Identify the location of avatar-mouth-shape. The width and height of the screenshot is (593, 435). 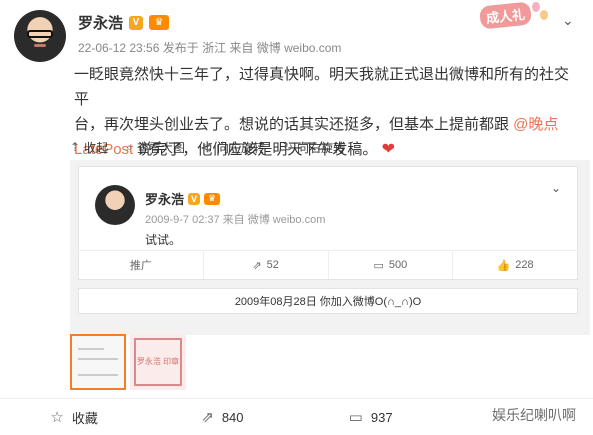
(40, 45).